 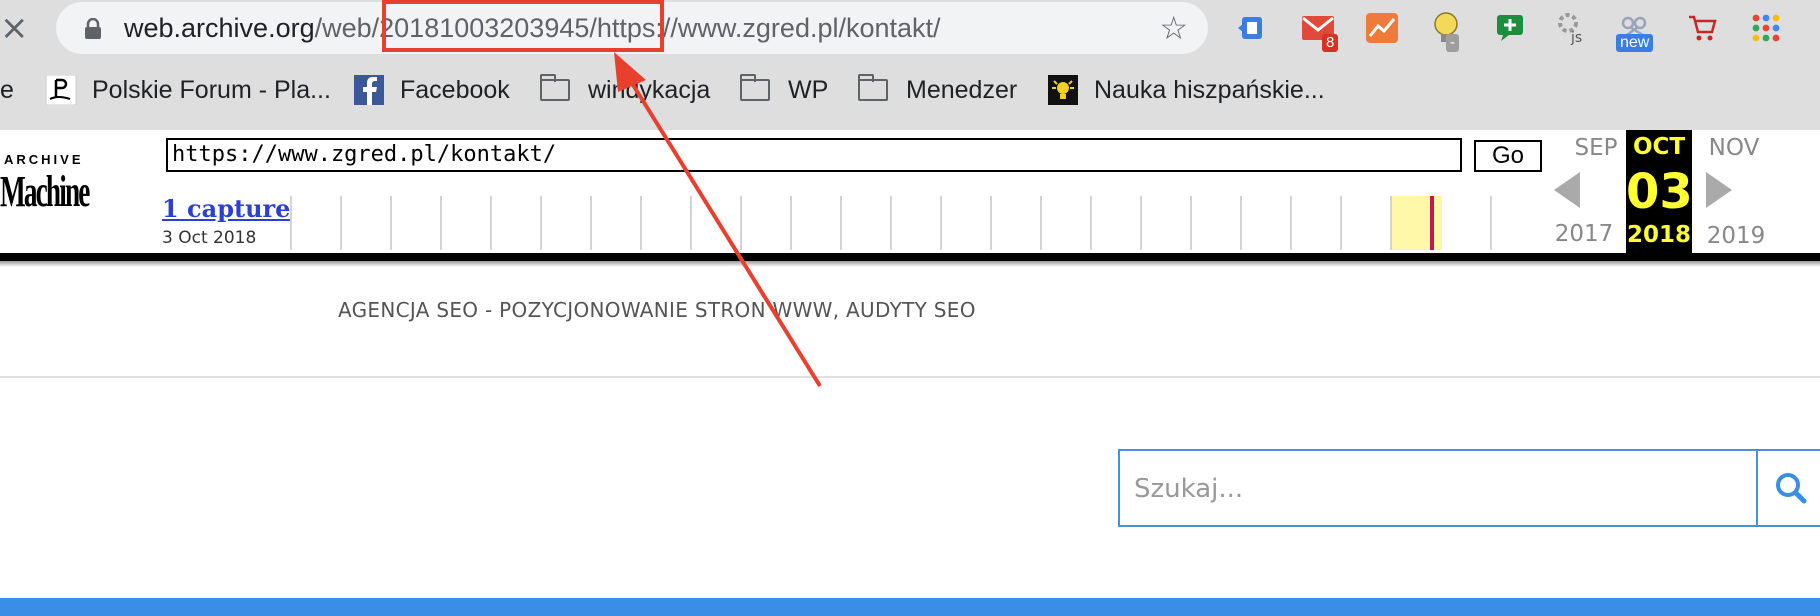 I want to click on capture-sparkline, so click(x=916, y=223).